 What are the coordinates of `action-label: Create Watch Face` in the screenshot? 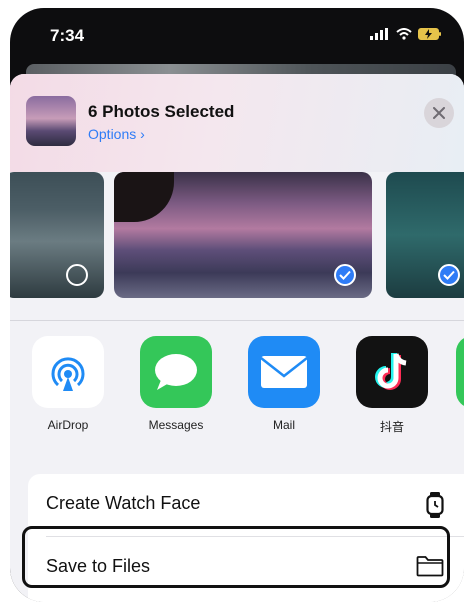 It's located at (123, 503).